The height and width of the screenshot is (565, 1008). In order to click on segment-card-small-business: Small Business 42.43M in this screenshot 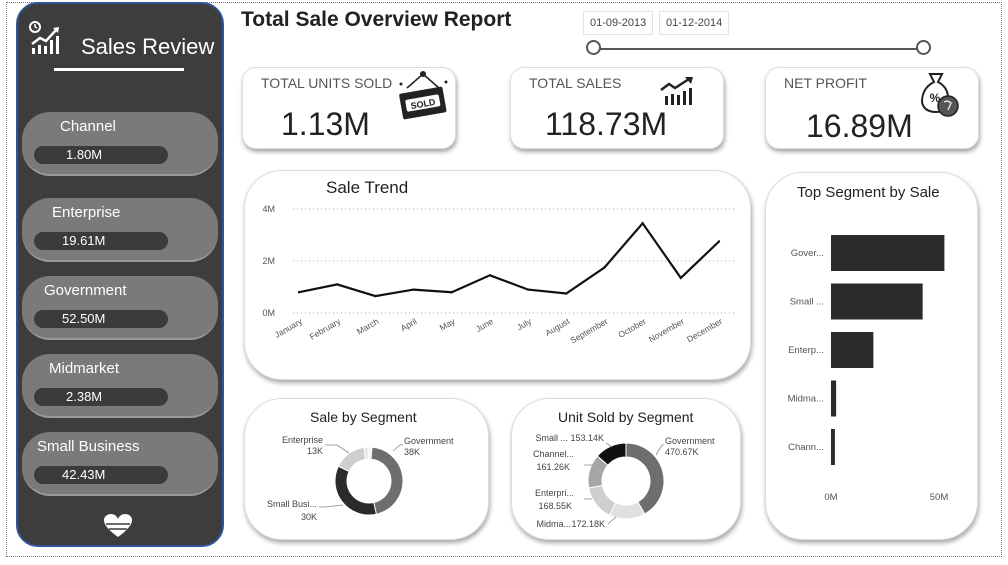, I will do `click(120, 464)`.